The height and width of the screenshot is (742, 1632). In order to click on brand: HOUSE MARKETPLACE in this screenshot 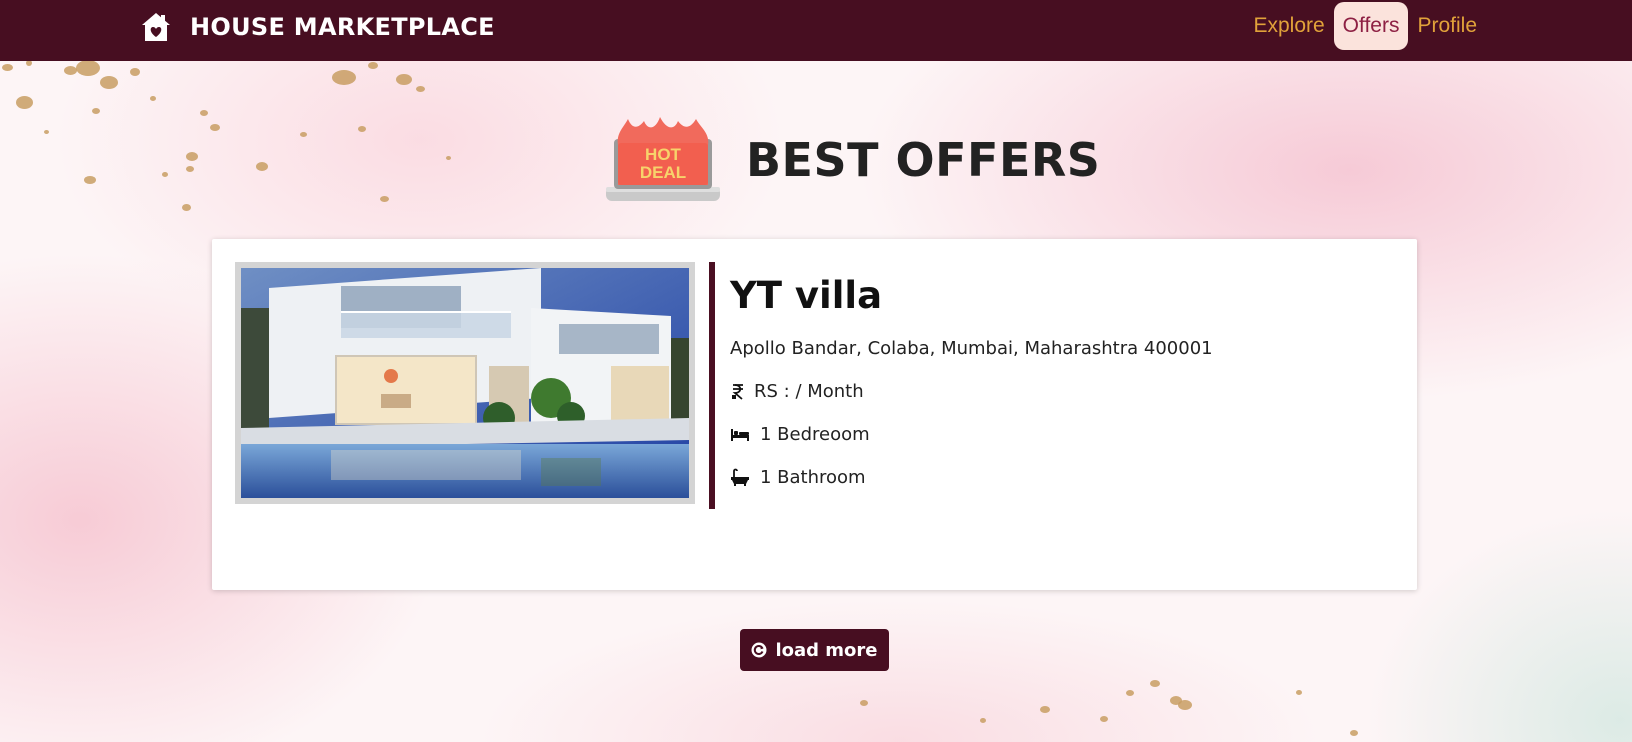, I will do `click(317, 27)`.